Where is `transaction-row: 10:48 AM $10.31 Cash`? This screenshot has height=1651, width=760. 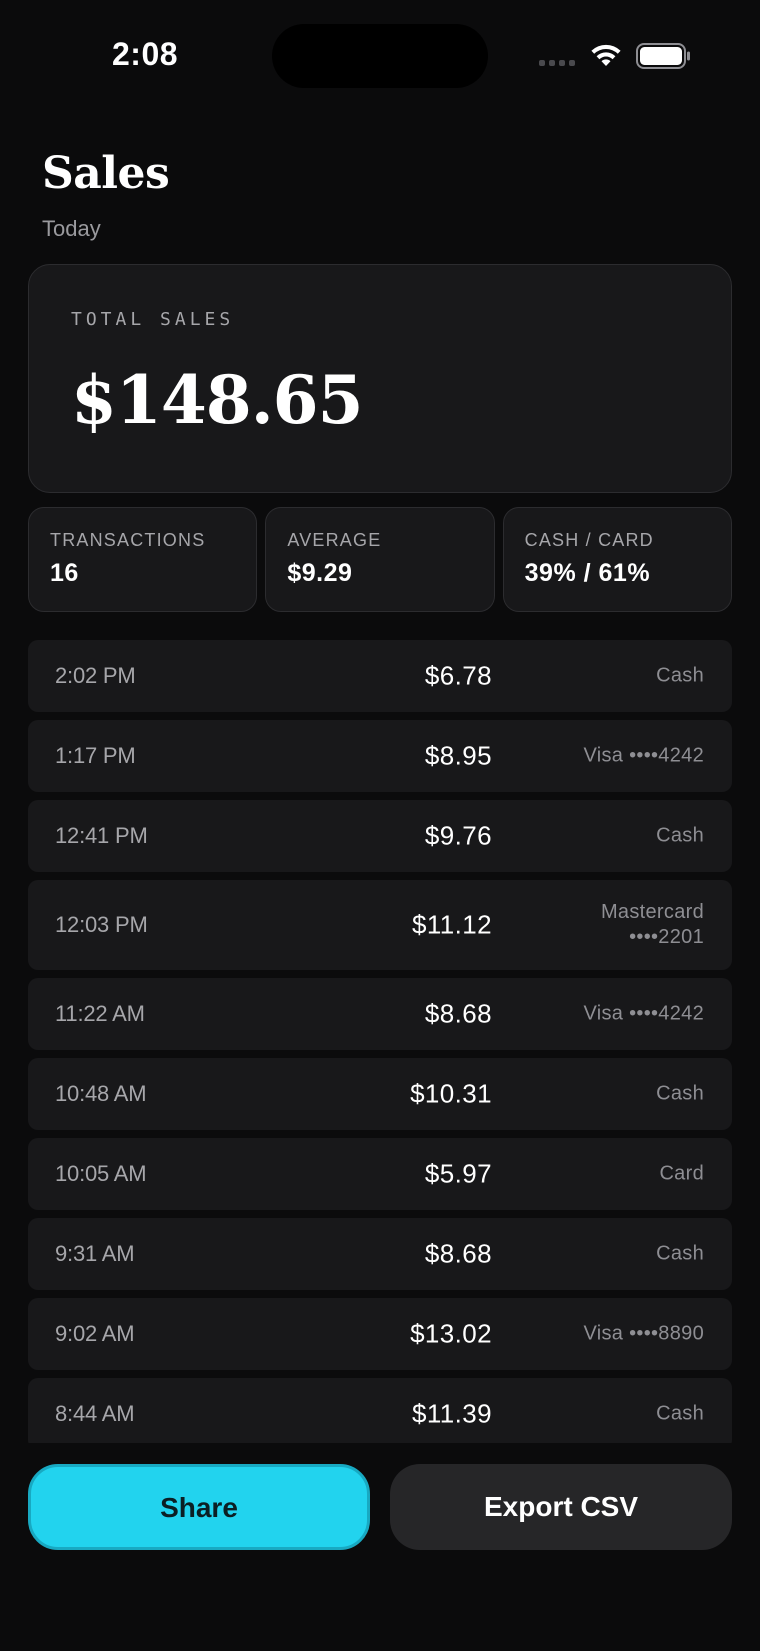
transaction-row: 10:48 AM $10.31 Cash is located at coordinates (380, 1094).